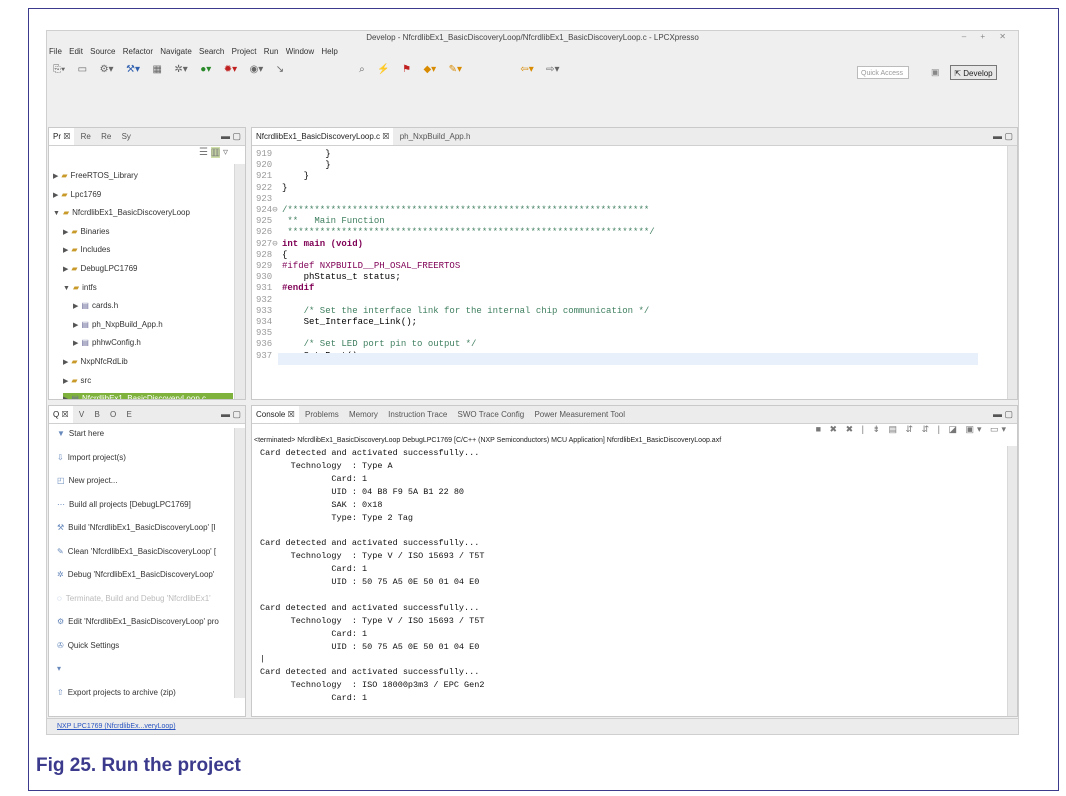 The image size is (1066, 796). What do you see at coordinates (116, 693) in the screenshot?
I see `quickstart-item: ⇧ Export projects to archive (zip)` at bounding box center [116, 693].